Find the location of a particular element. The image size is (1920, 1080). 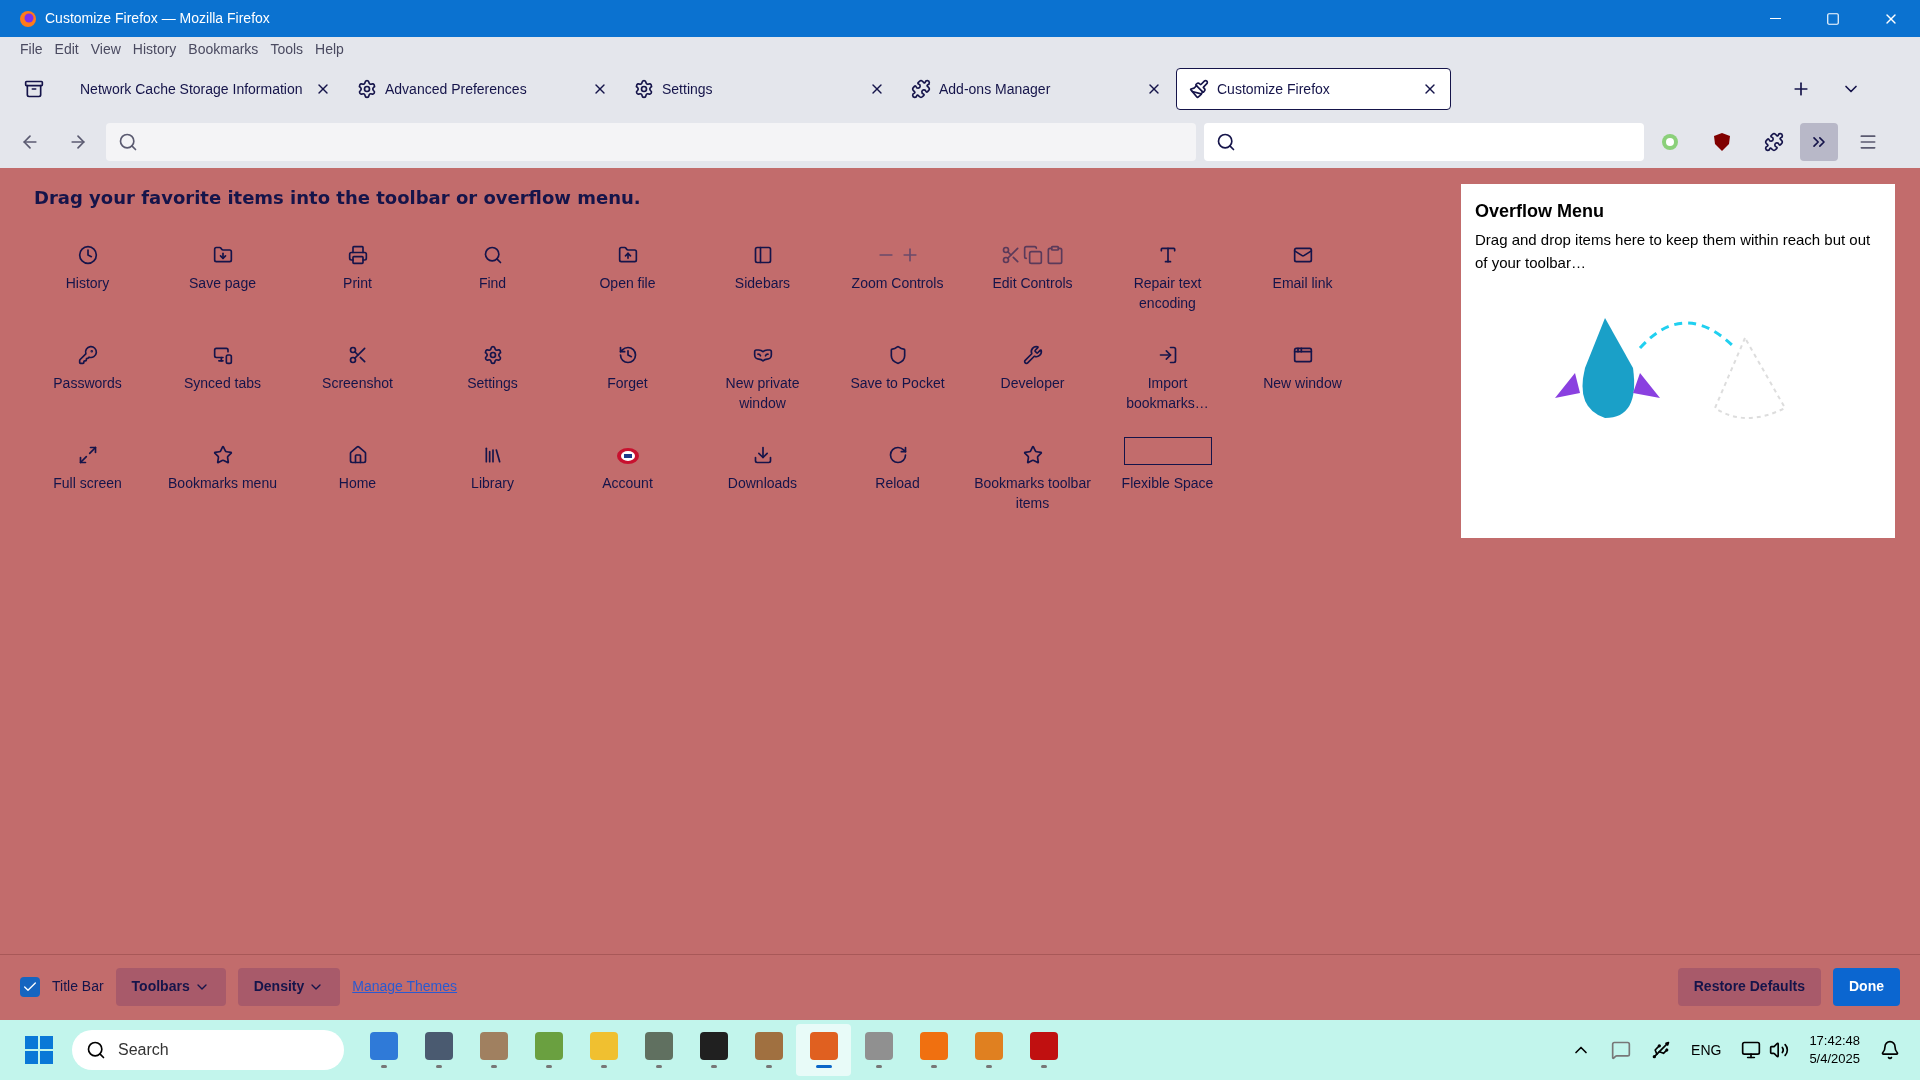

item-label: Account is located at coordinates (627, 483).